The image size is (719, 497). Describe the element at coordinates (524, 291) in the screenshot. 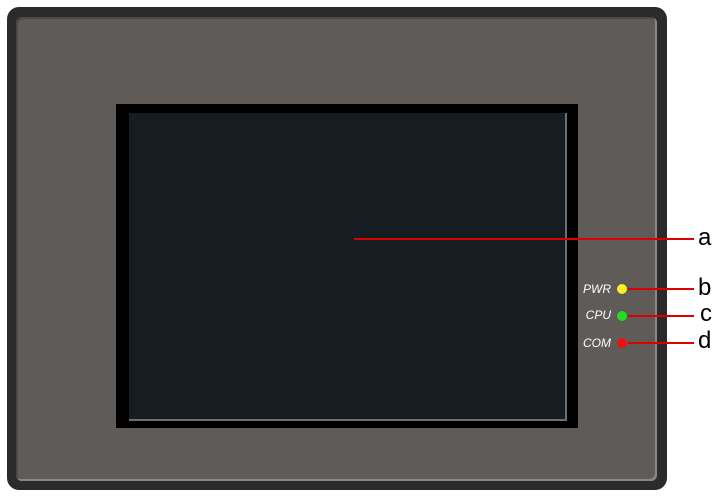

I see `callout-leader-lines` at that location.